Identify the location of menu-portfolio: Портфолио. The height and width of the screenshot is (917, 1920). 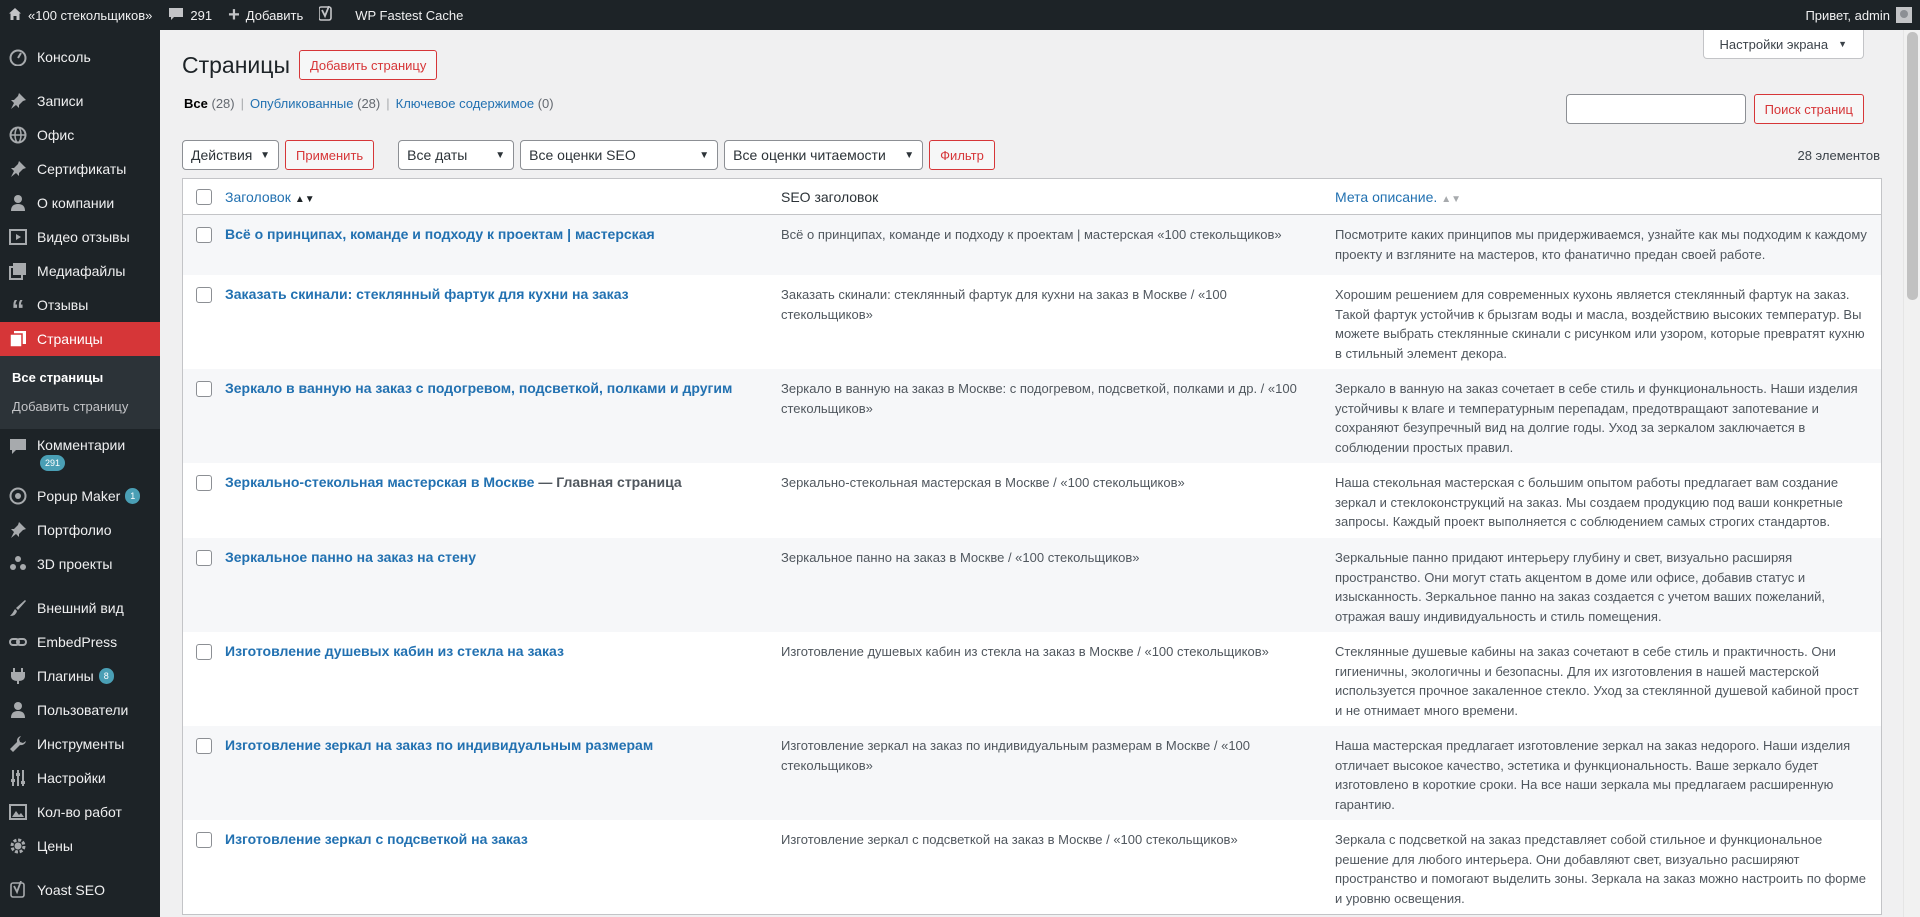
(80, 530).